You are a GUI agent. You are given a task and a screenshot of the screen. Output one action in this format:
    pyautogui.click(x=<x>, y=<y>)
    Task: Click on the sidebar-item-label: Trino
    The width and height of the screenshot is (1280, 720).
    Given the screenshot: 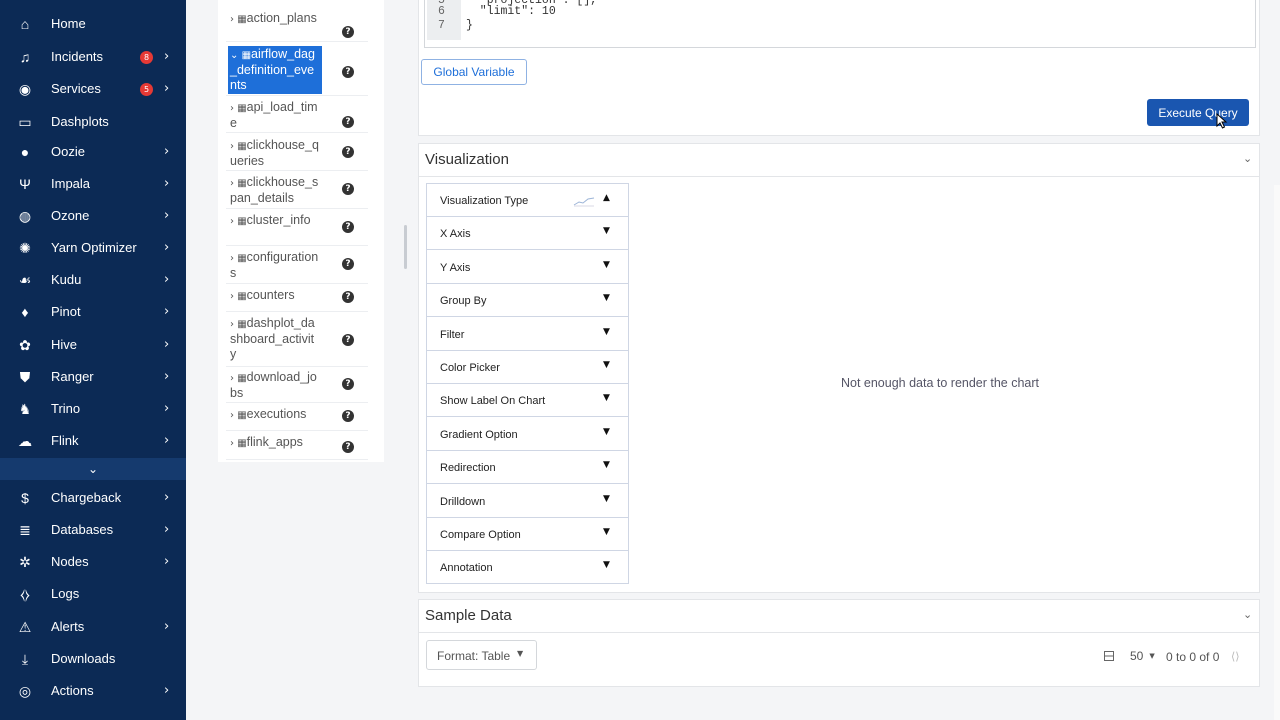 What is the action you would take?
    pyautogui.click(x=66, y=408)
    